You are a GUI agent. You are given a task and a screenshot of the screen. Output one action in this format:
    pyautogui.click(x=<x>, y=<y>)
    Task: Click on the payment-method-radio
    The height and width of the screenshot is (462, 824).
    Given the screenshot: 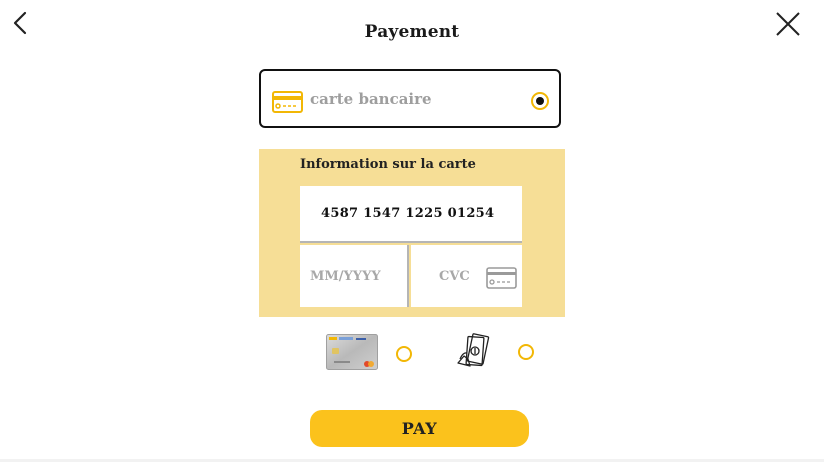 What is the action you would take?
    pyautogui.click(x=540, y=101)
    